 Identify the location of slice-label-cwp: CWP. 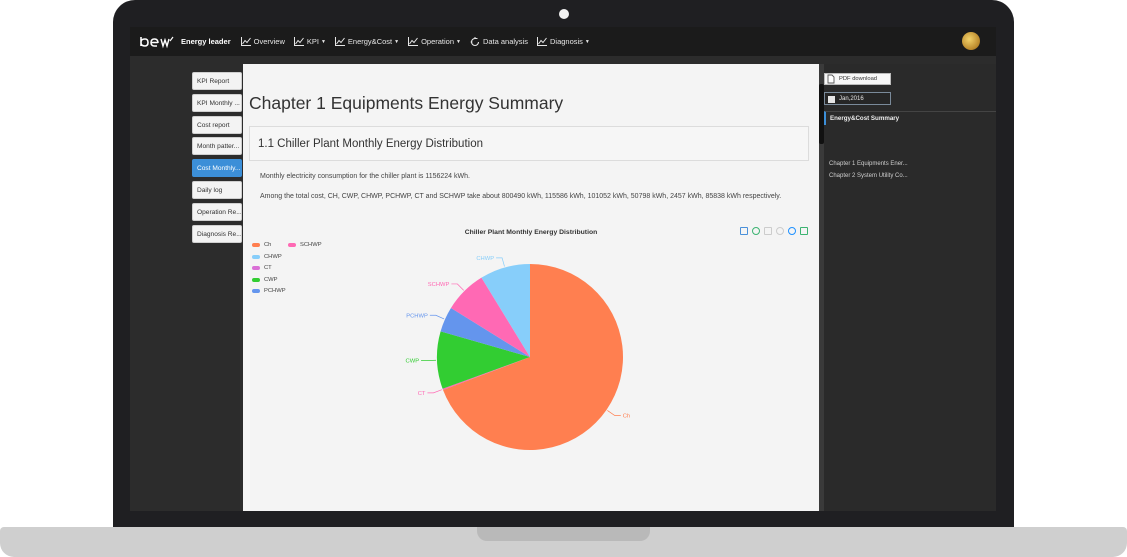
(413, 362).